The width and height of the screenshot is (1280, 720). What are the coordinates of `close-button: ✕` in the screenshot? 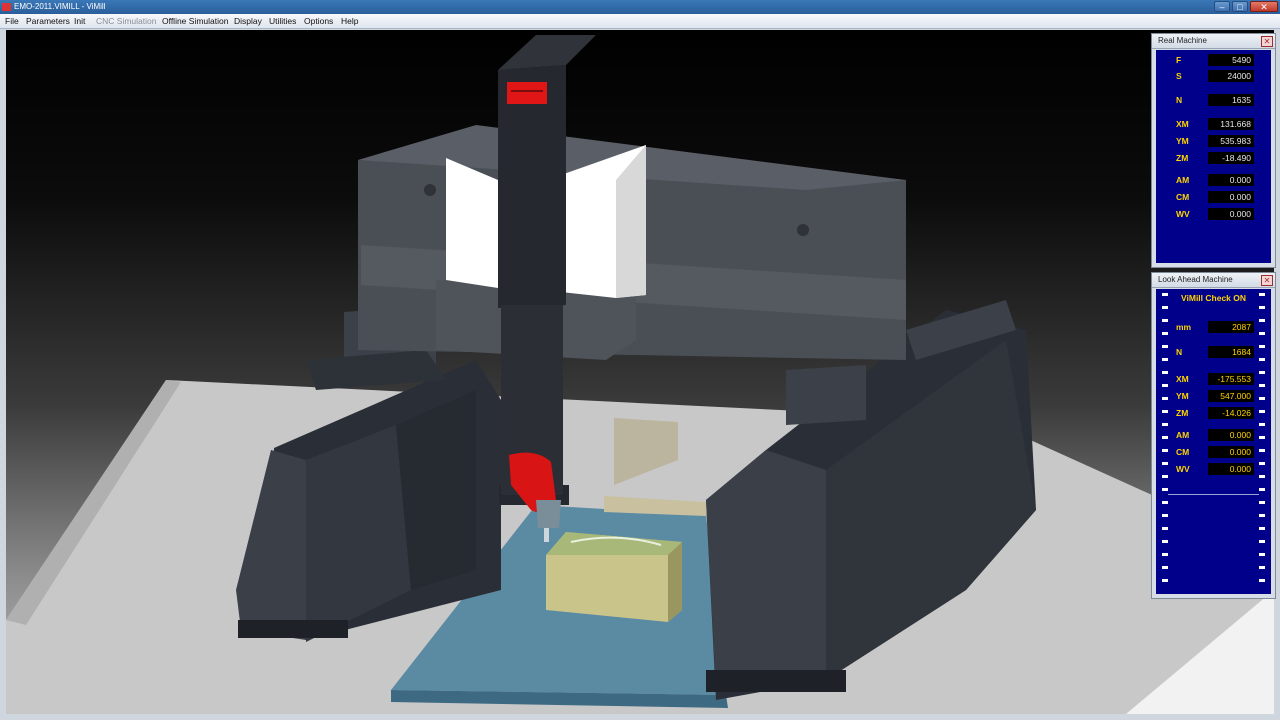 It's located at (1264, 6).